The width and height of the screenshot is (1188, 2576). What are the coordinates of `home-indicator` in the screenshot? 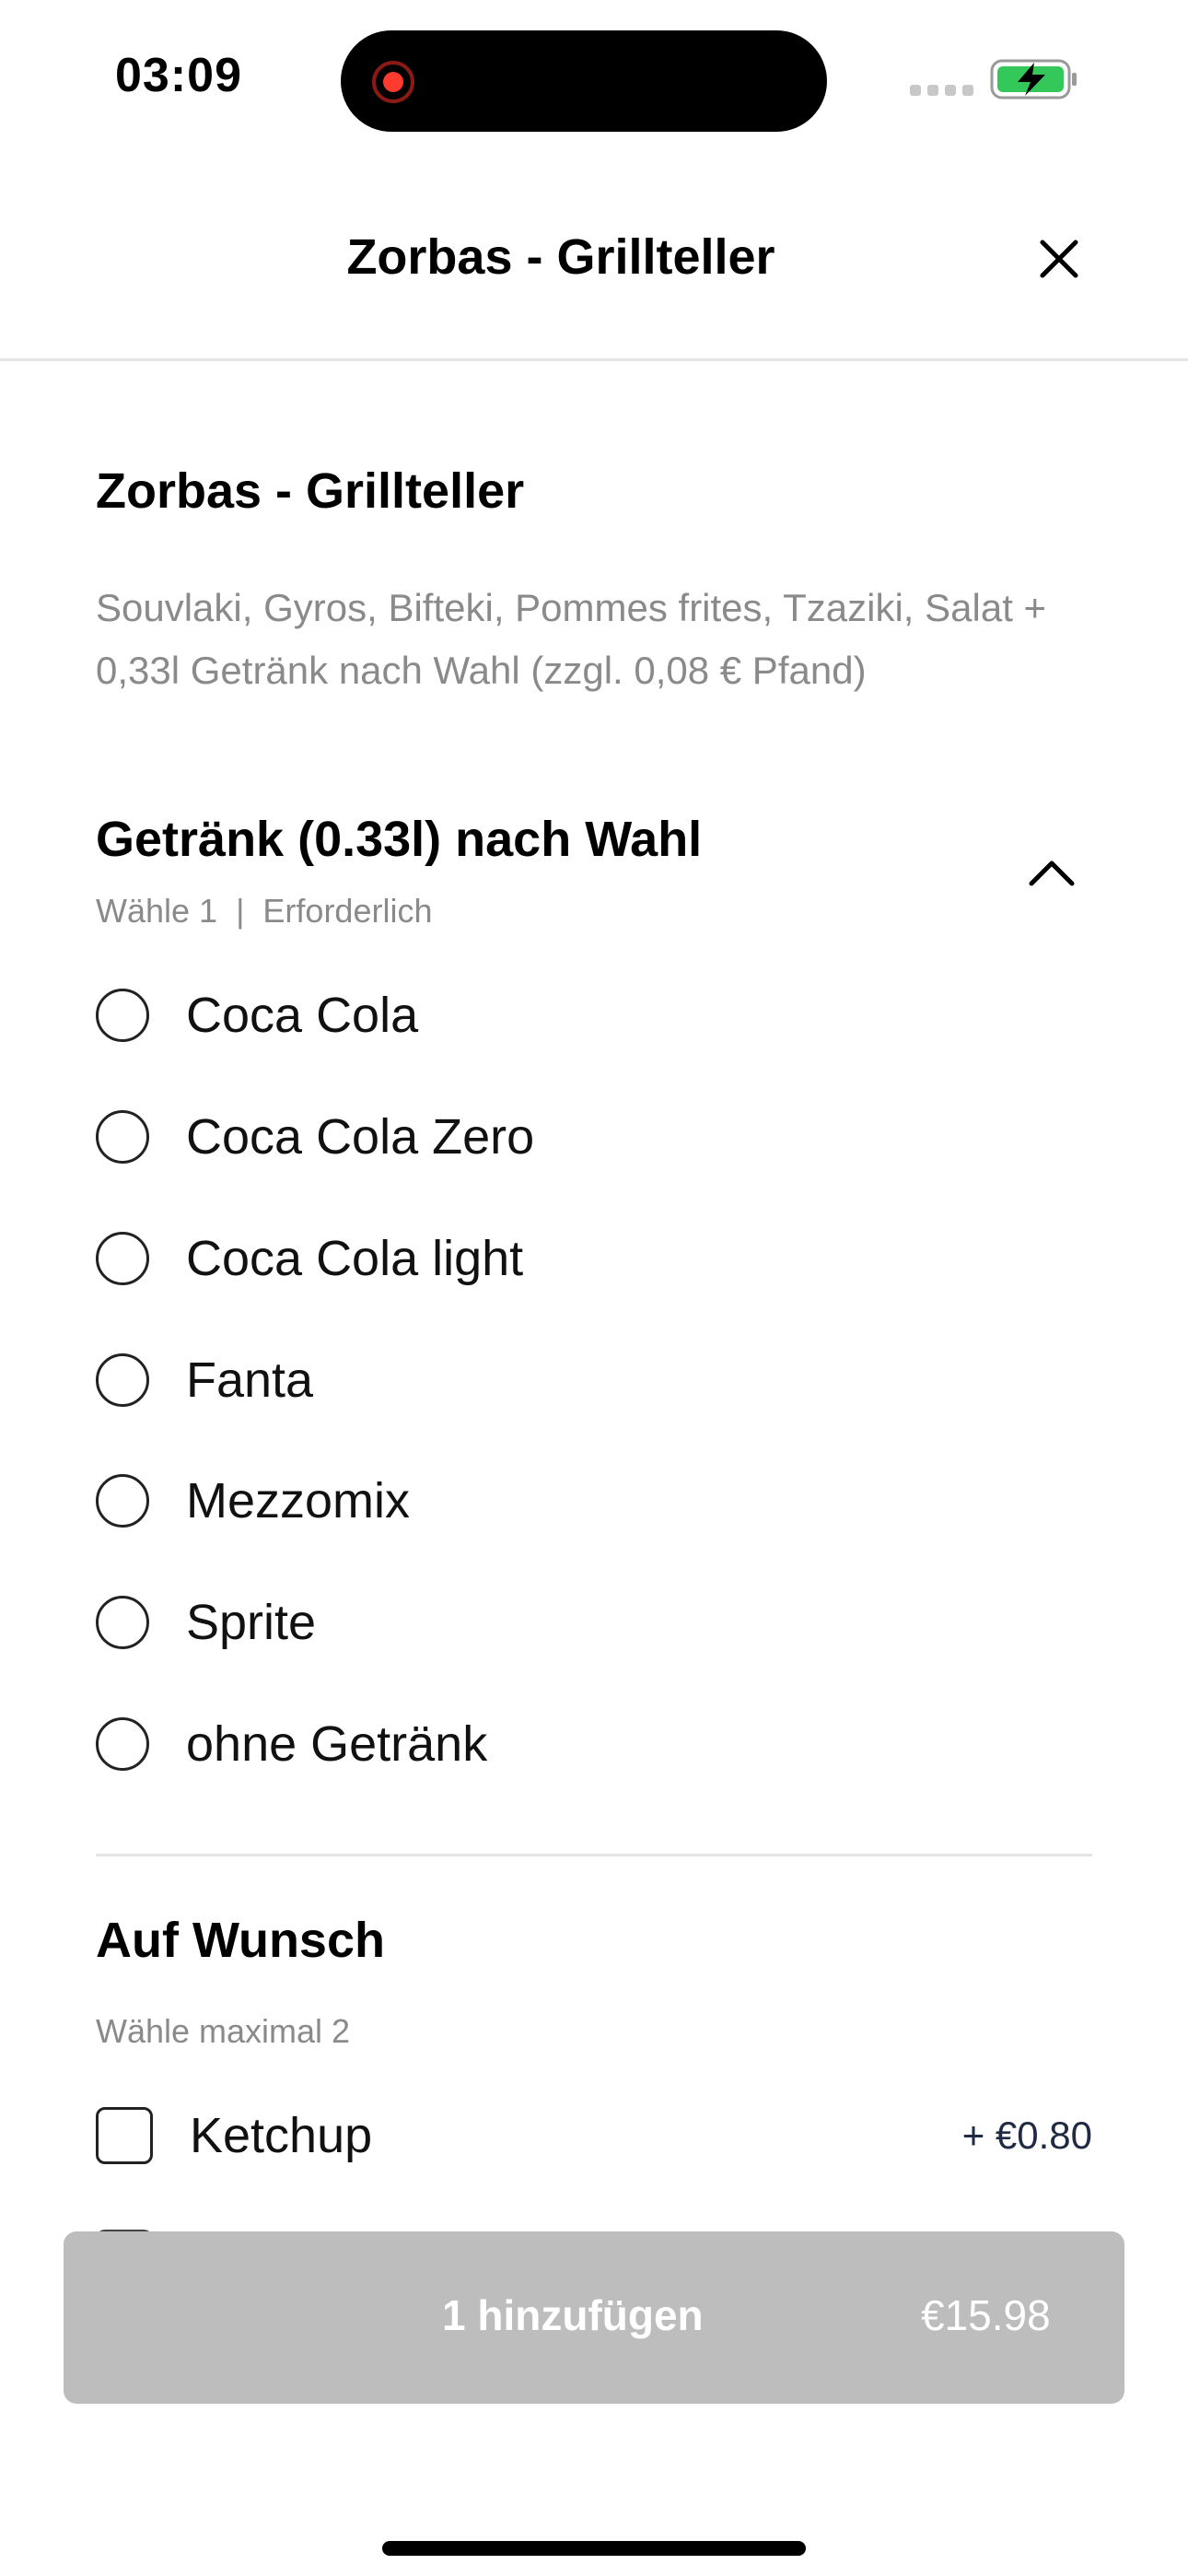 It's located at (594, 2548).